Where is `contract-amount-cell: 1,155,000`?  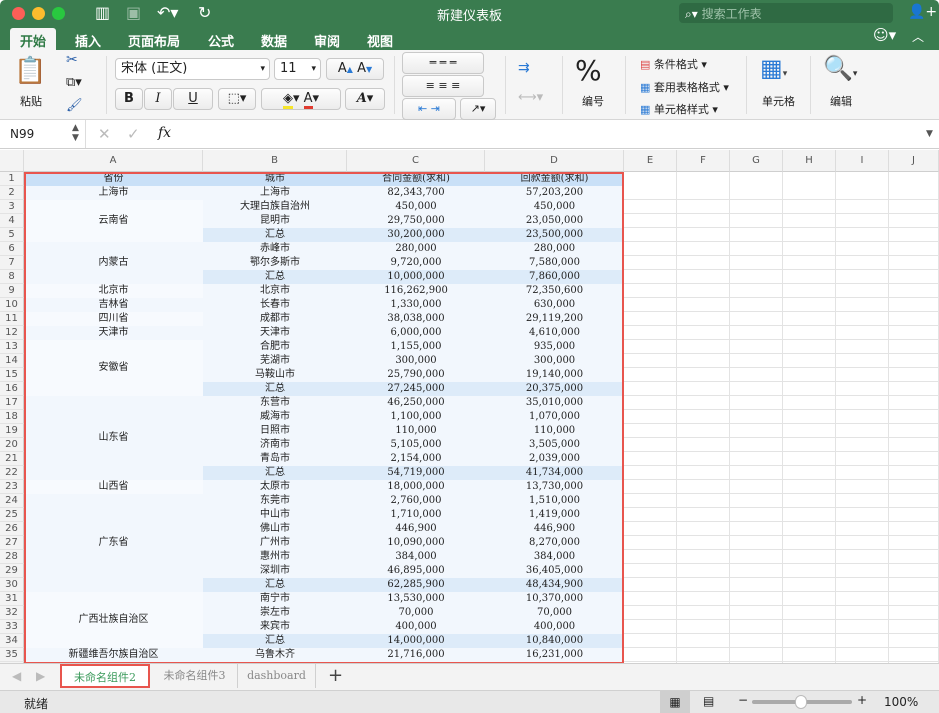 contract-amount-cell: 1,155,000 is located at coordinates (416, 347).